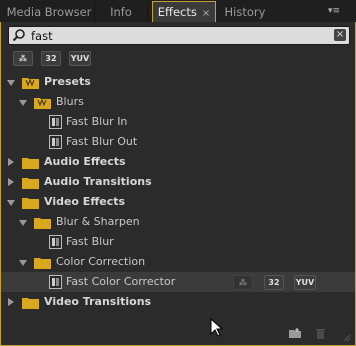  What do you see at coordinates (178, 262) in the screenshot?
I see `tree-item-color-correction: Color Correction` at bounding box center [178, 262].